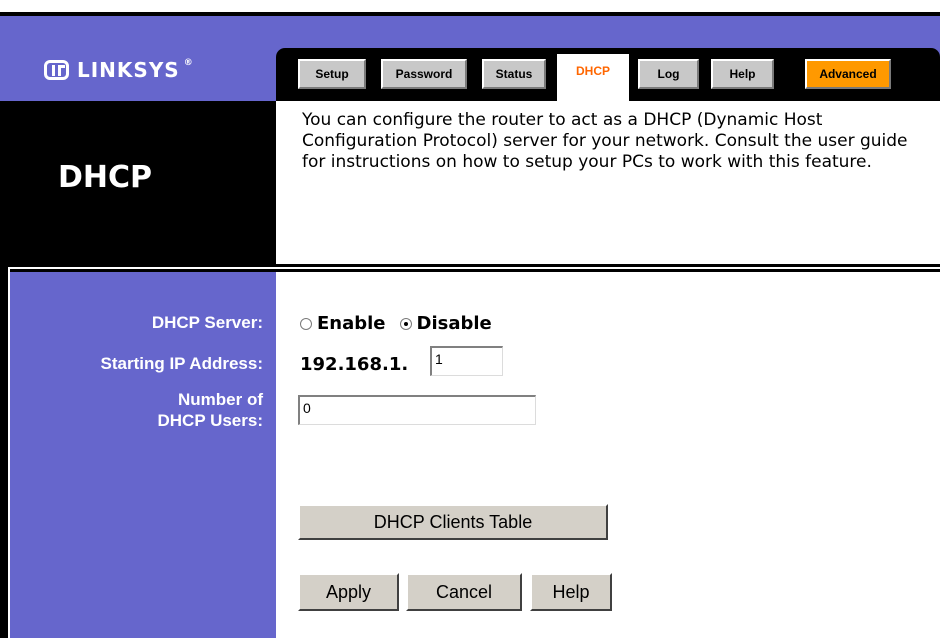 The height and width of the screenshot is (638, 940). I want to click on dhcp-clients-table-button: DHCP Clients Table, so click(453, 522).